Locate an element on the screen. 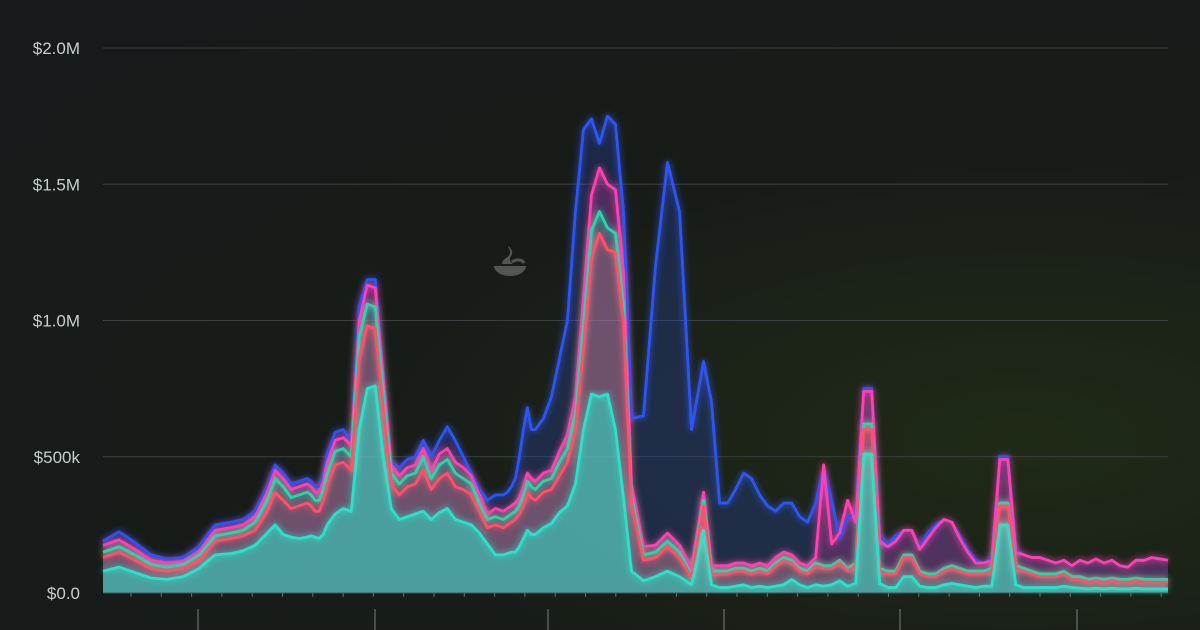  y-tick-label: $0.0 is located at coordinates (63, 593).